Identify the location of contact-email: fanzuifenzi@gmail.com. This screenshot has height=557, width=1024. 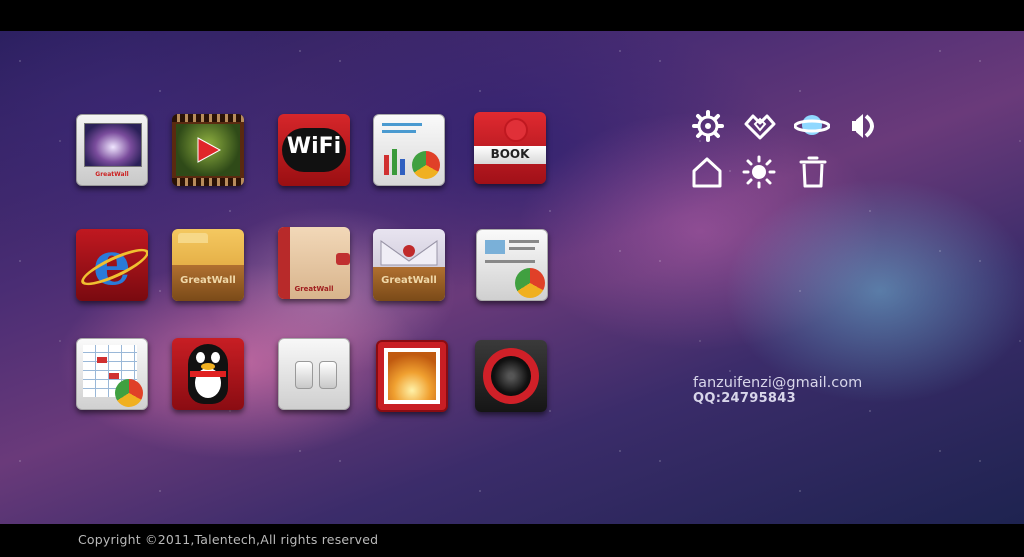
(778, 383).